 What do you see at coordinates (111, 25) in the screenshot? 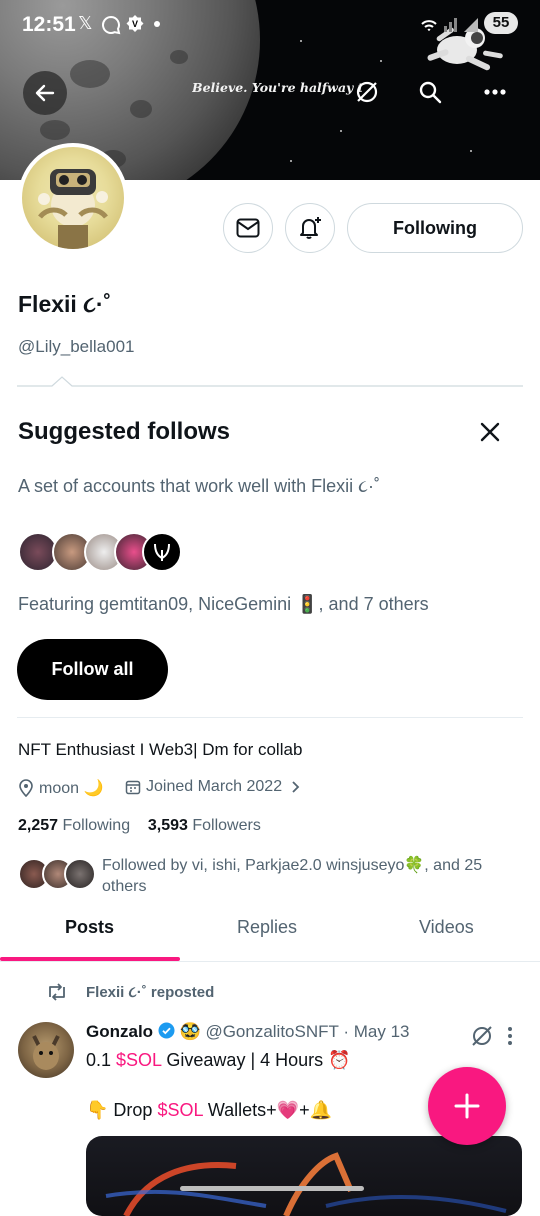
I see `chat-icon` at bounding box center [111, 25].